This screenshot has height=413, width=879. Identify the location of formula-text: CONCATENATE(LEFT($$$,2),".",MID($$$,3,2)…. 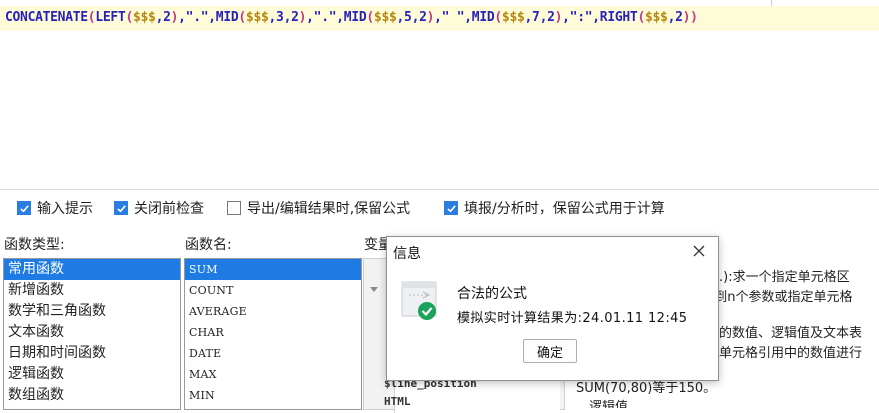
(351, 17).